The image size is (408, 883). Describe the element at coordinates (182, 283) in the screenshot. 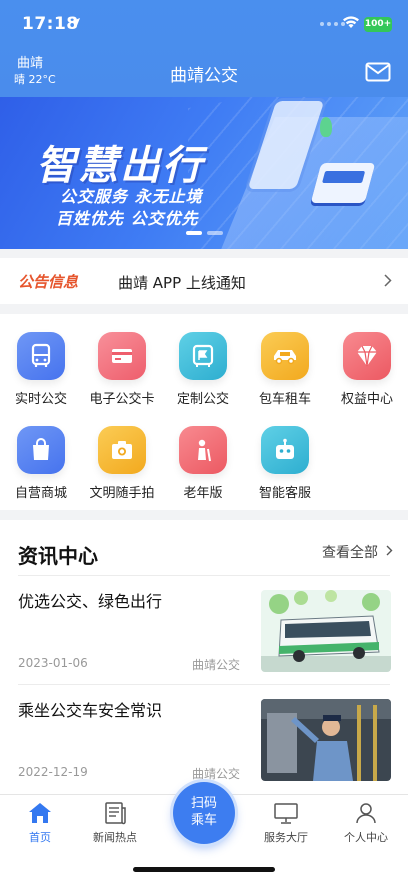

I see `notice-text: 曲靖 APP 上线通知` at that location.